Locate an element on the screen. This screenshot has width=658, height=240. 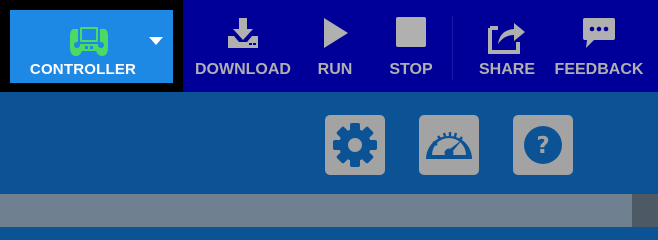
mode-selector-frame: CONTROLLER is located at coordinates (91, 46).